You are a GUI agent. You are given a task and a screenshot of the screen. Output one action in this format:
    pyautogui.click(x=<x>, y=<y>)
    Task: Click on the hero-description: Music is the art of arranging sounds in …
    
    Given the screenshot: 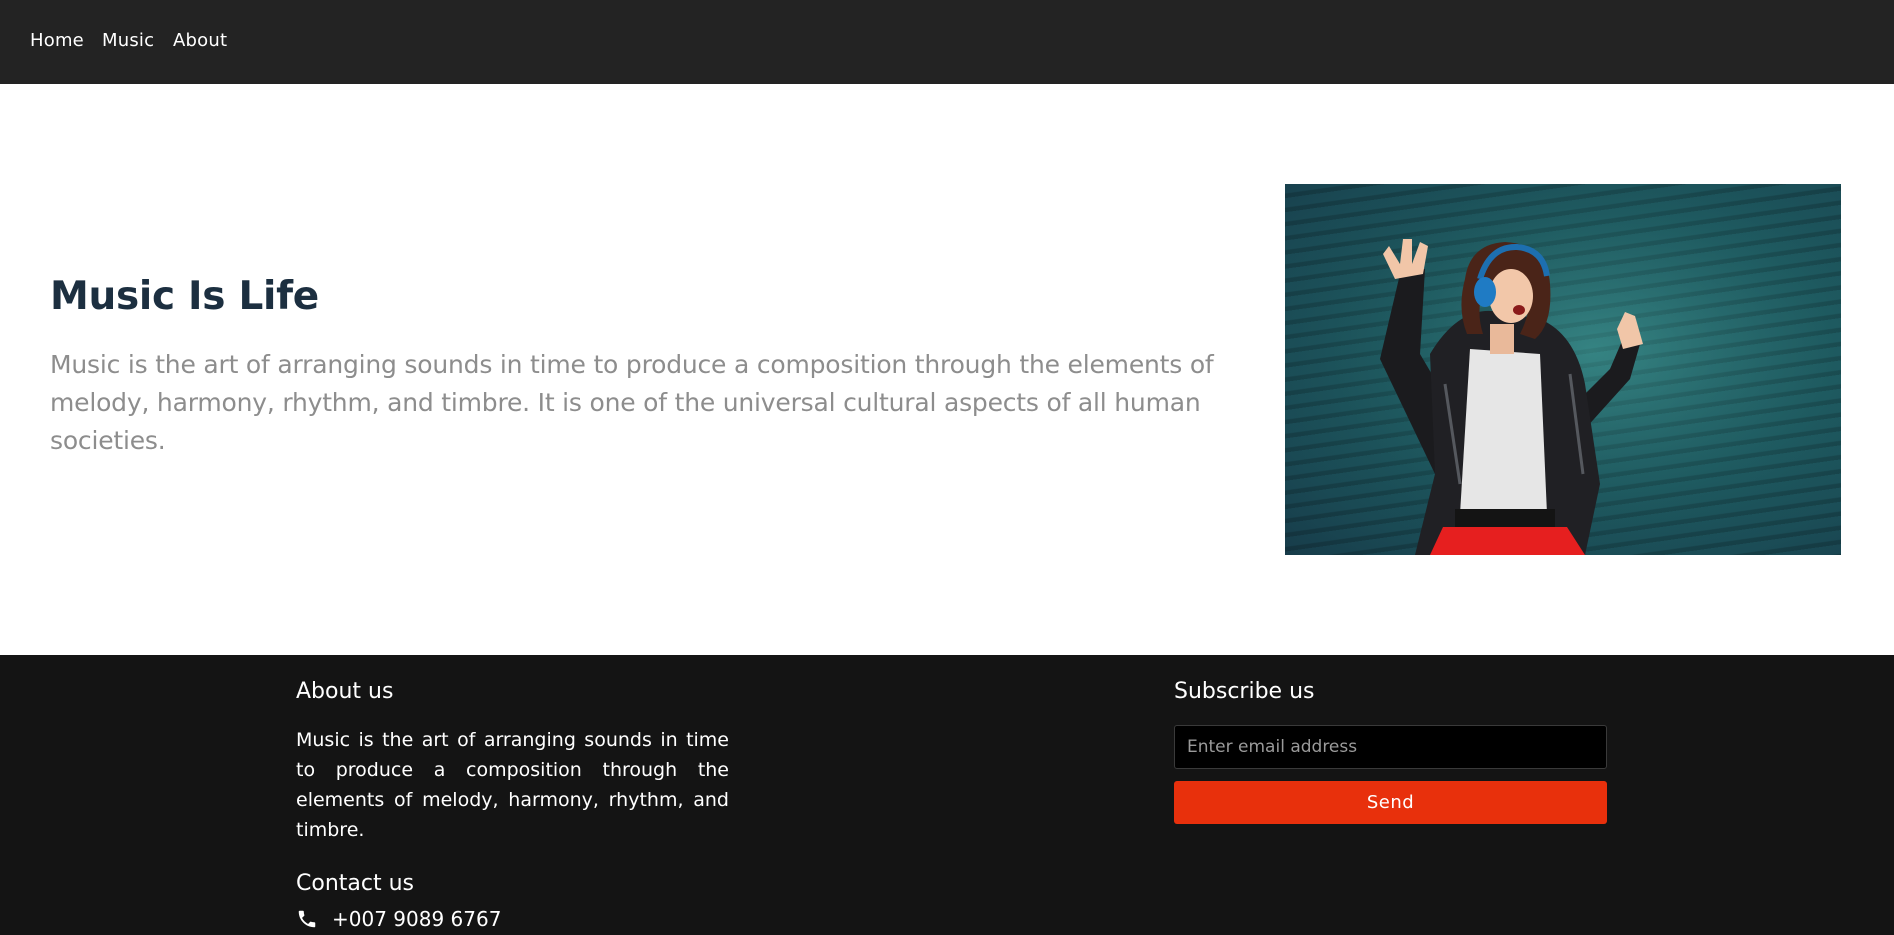 What is the action you would take?
    pyautogui.click(x=632, y=402)
    